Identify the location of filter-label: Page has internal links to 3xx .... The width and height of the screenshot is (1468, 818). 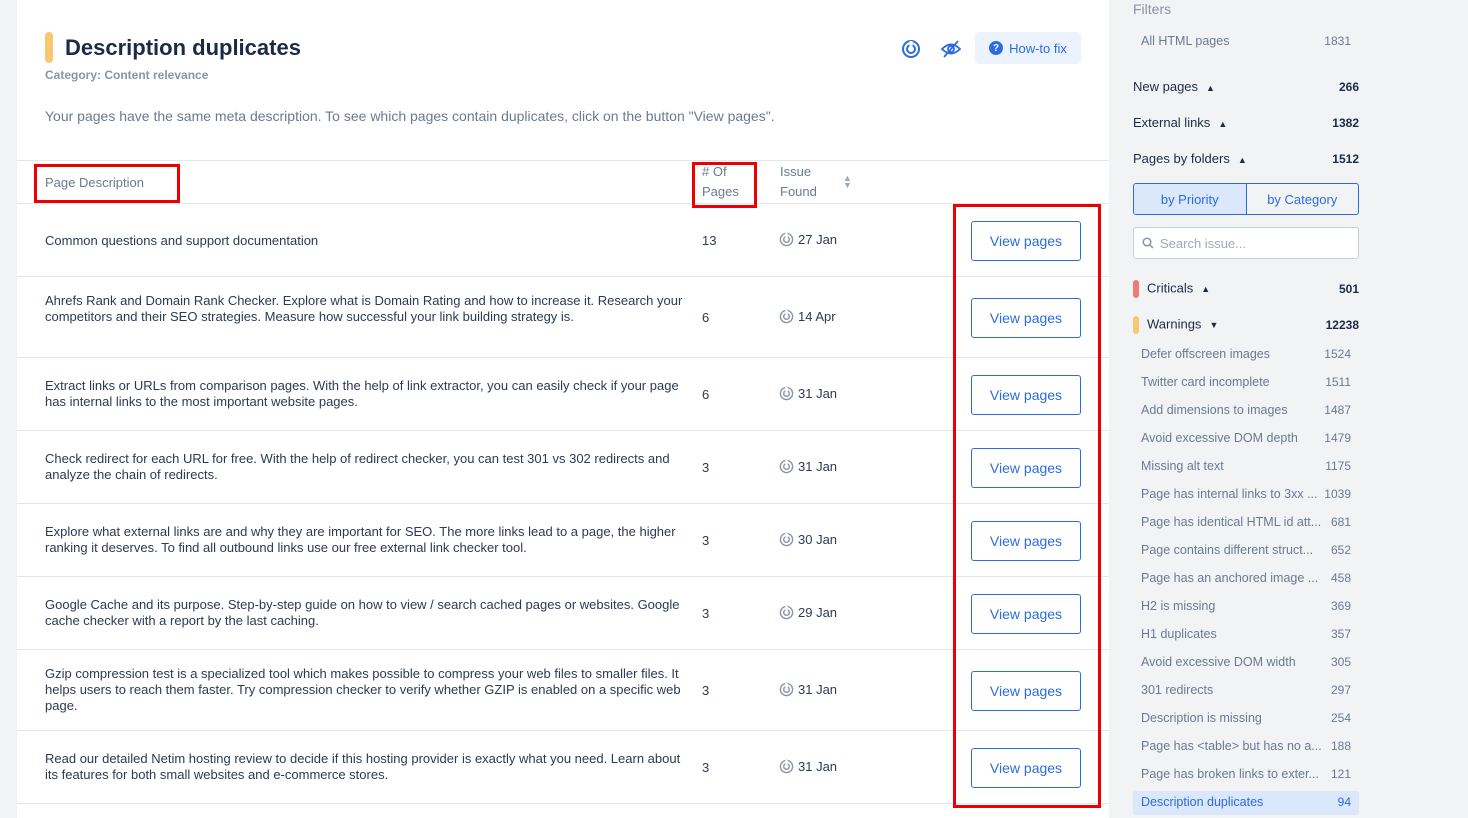
(1229, 494).